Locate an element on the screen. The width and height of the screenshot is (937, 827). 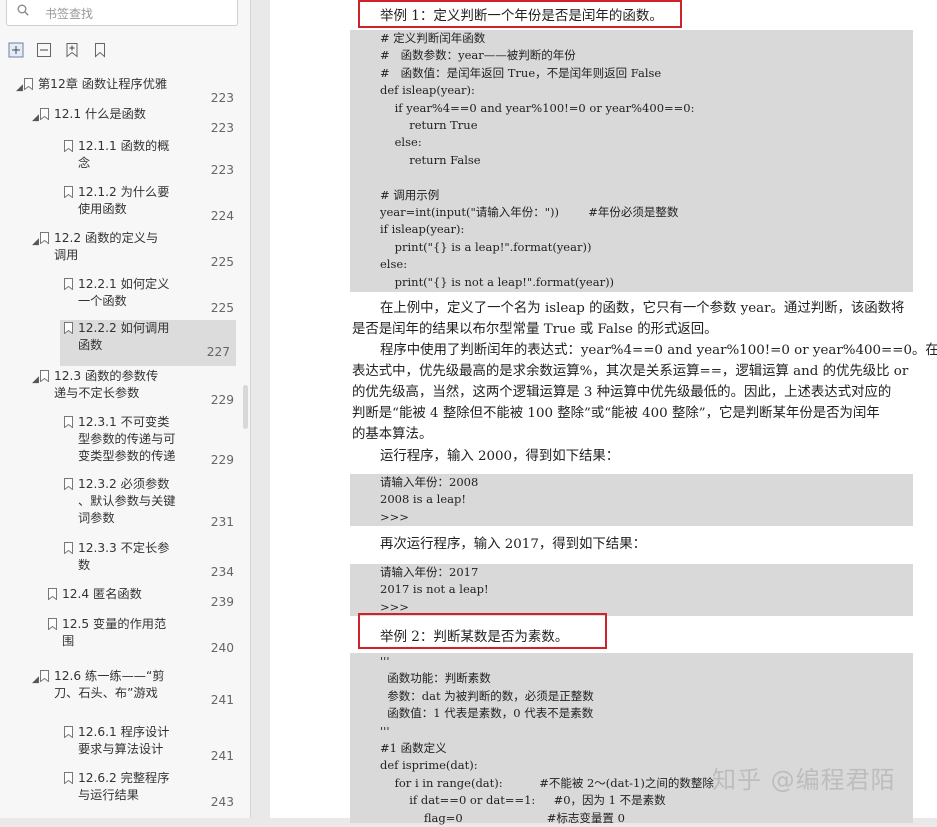
code-line: 参数：dat 为被判断的数，必须是正整数 is located at coordinates (487, 695).